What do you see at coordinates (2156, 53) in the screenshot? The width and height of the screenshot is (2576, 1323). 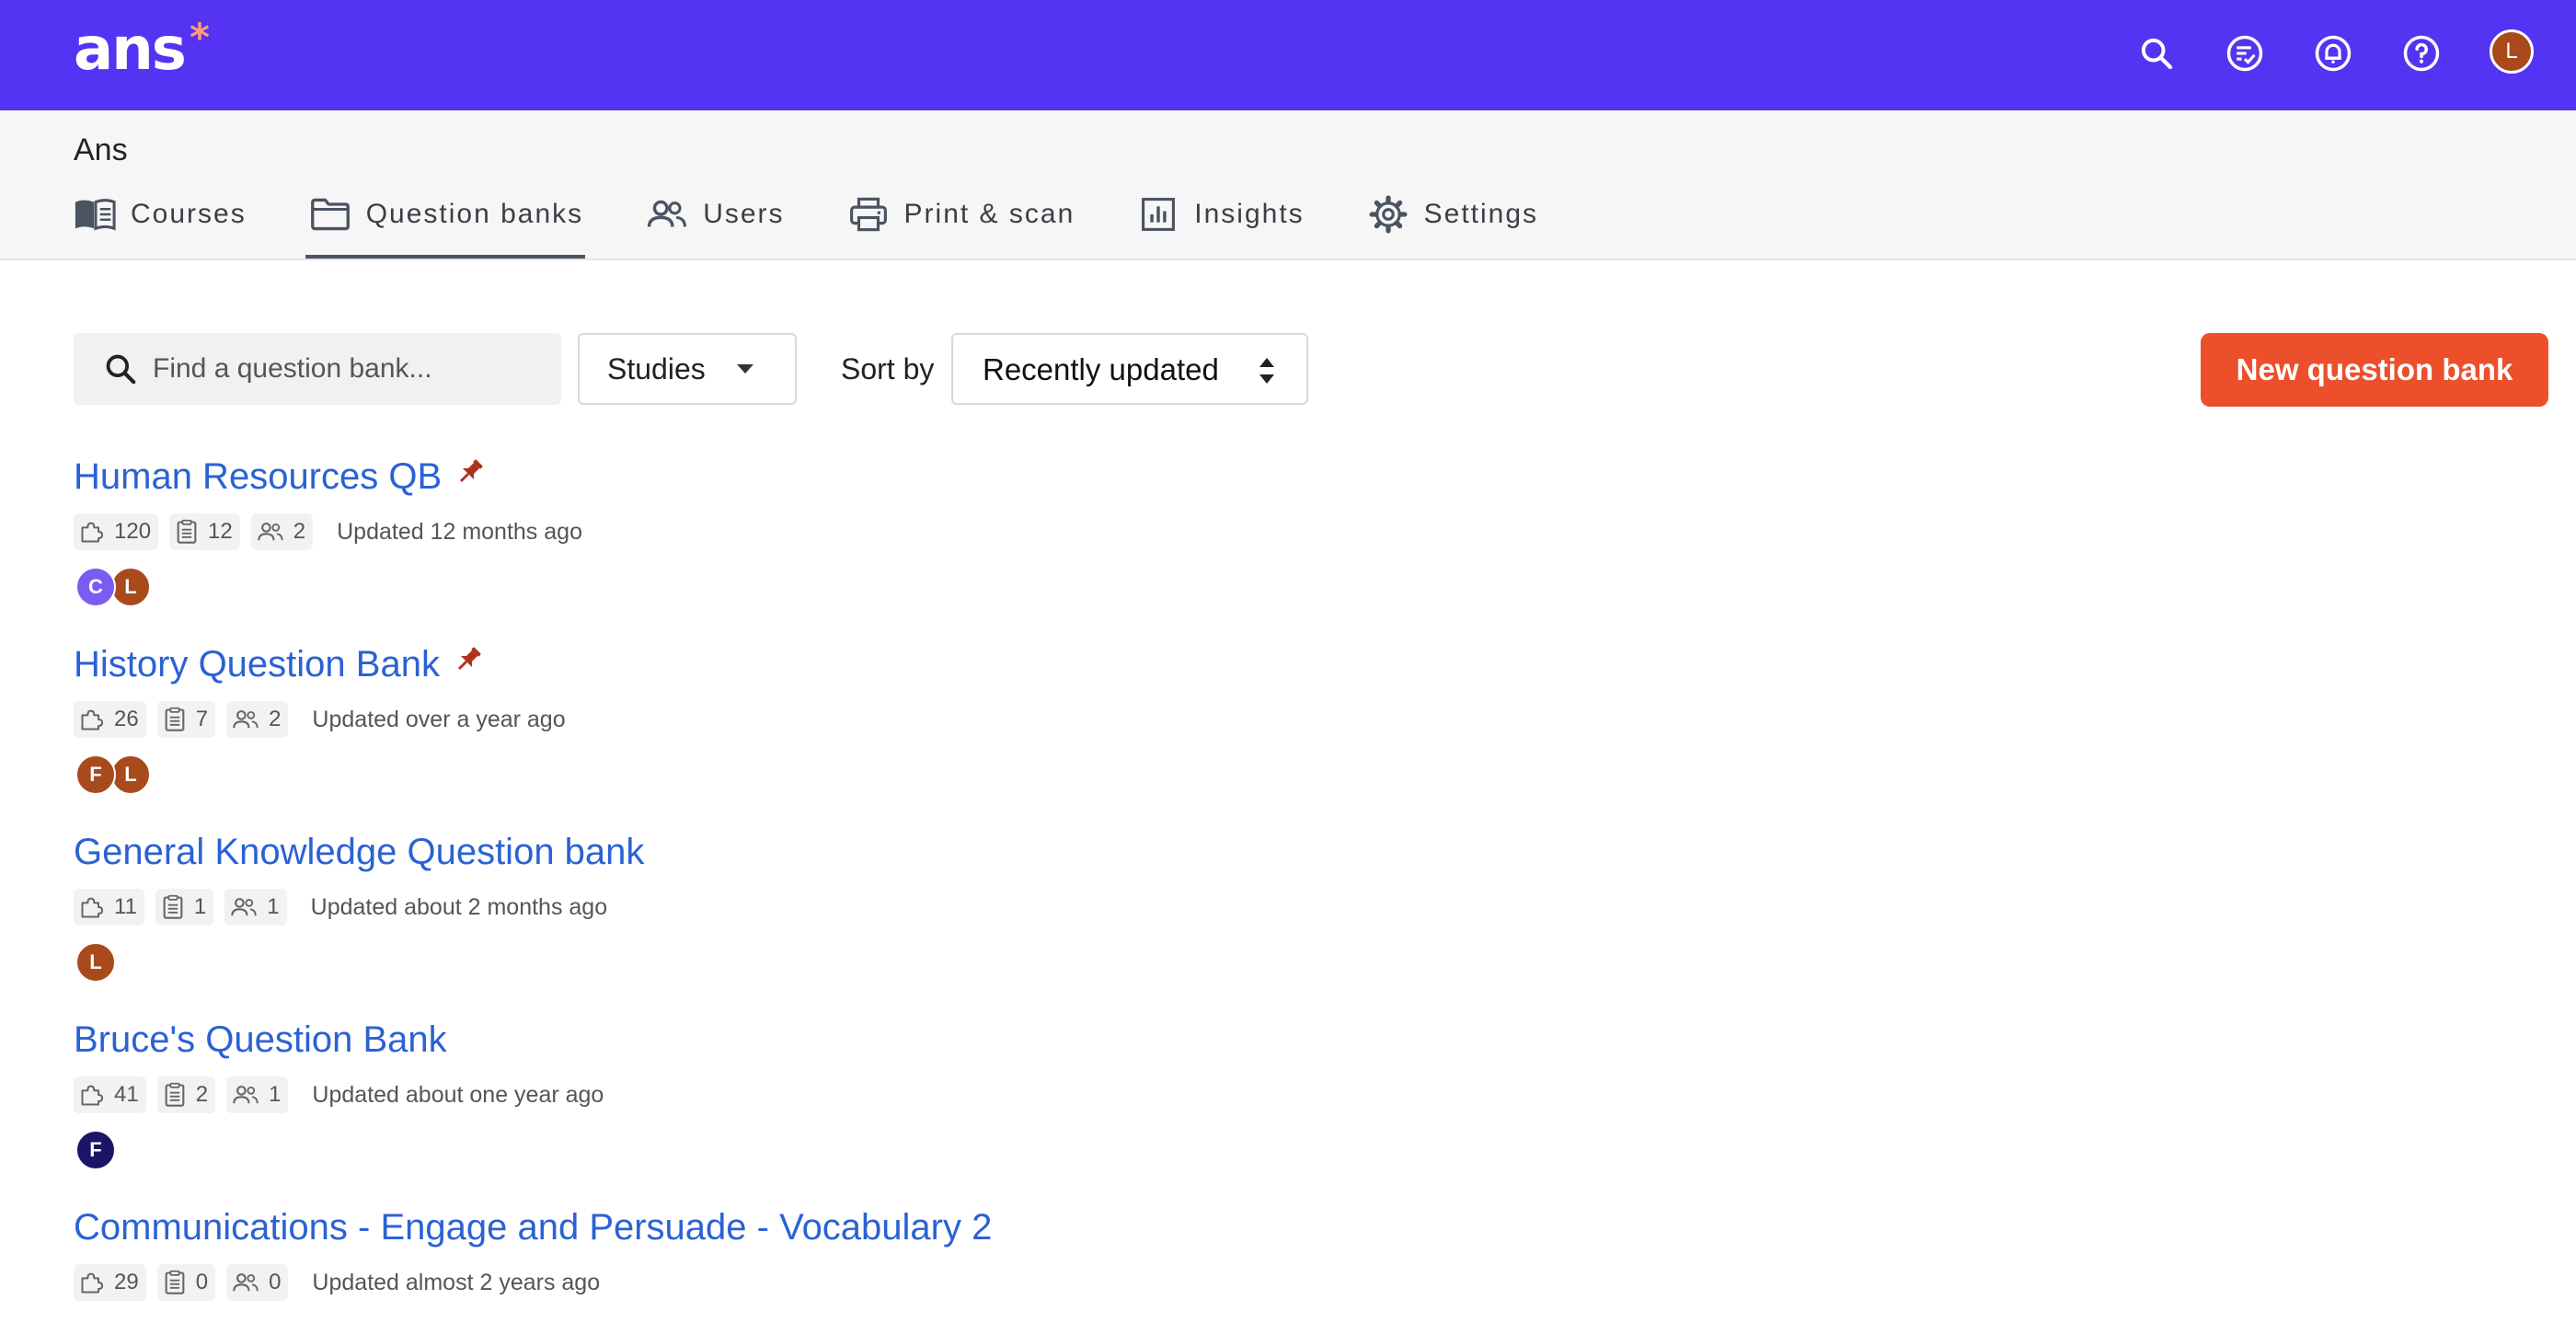 I see `search-icon` at bounding box center [2156, 53].